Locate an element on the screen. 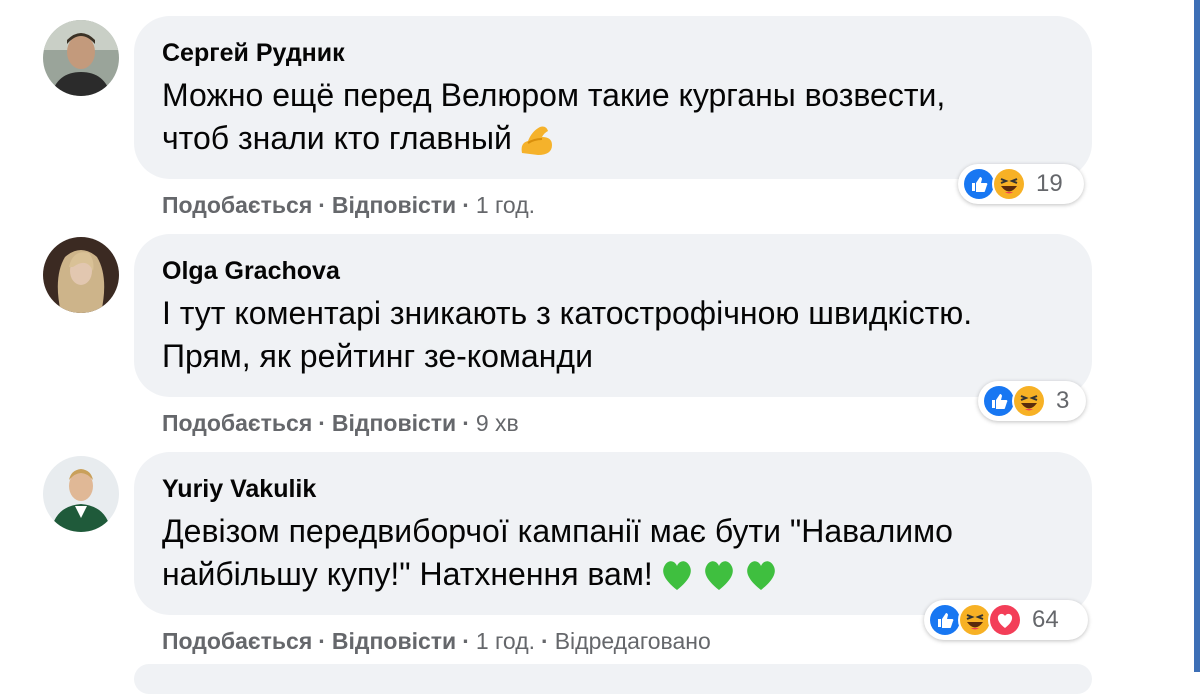  reactions-summary: 19 is located at coordinates (1021, 184).